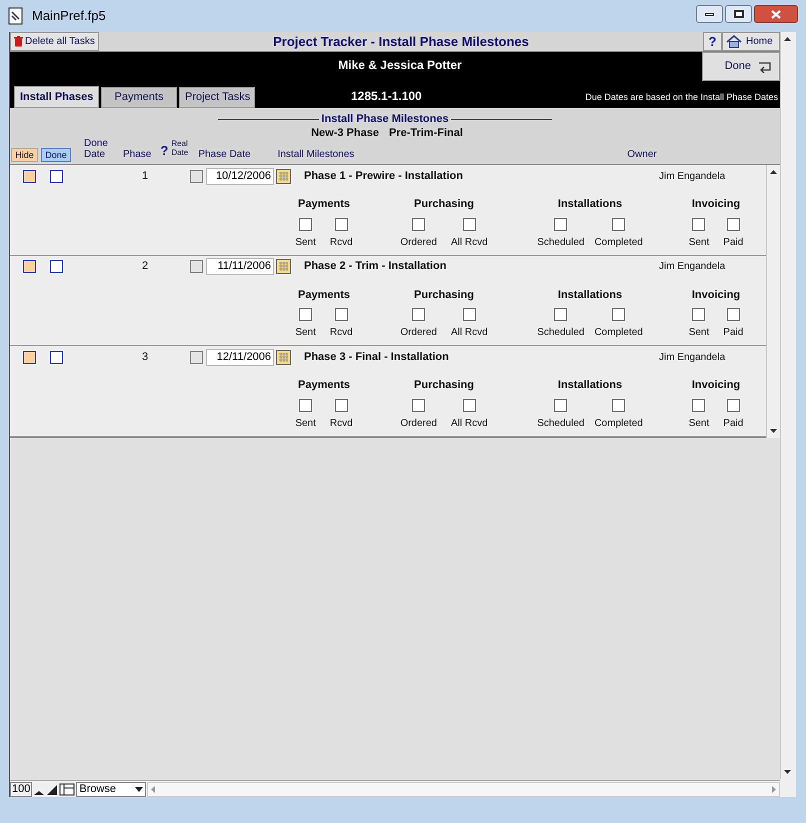  What do you see at coordinates (345, 133) in the screenshot?
I see `phase-type: New-3 Phase` at bounding box center [345, 133].